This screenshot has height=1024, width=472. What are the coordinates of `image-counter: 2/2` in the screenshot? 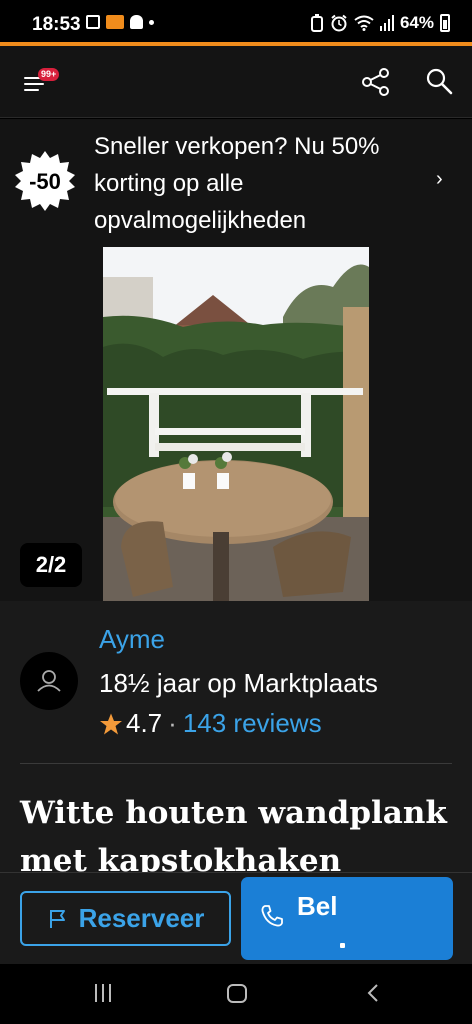 It's located at (51, 565).